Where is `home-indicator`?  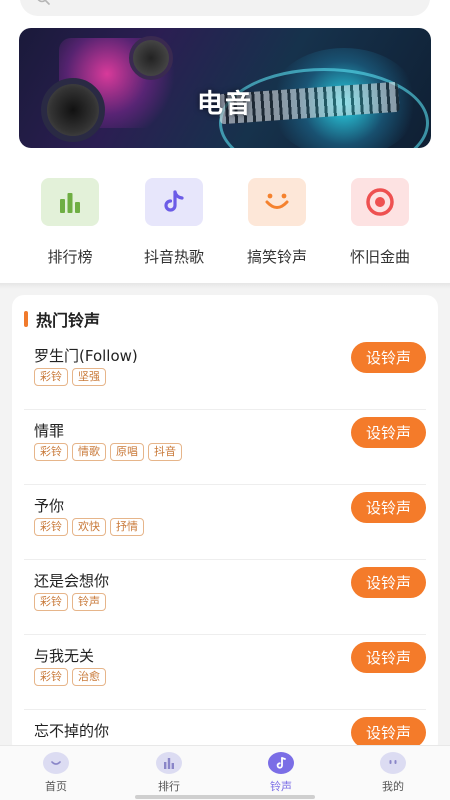 home-indicator is located at coordinates (225, 797).